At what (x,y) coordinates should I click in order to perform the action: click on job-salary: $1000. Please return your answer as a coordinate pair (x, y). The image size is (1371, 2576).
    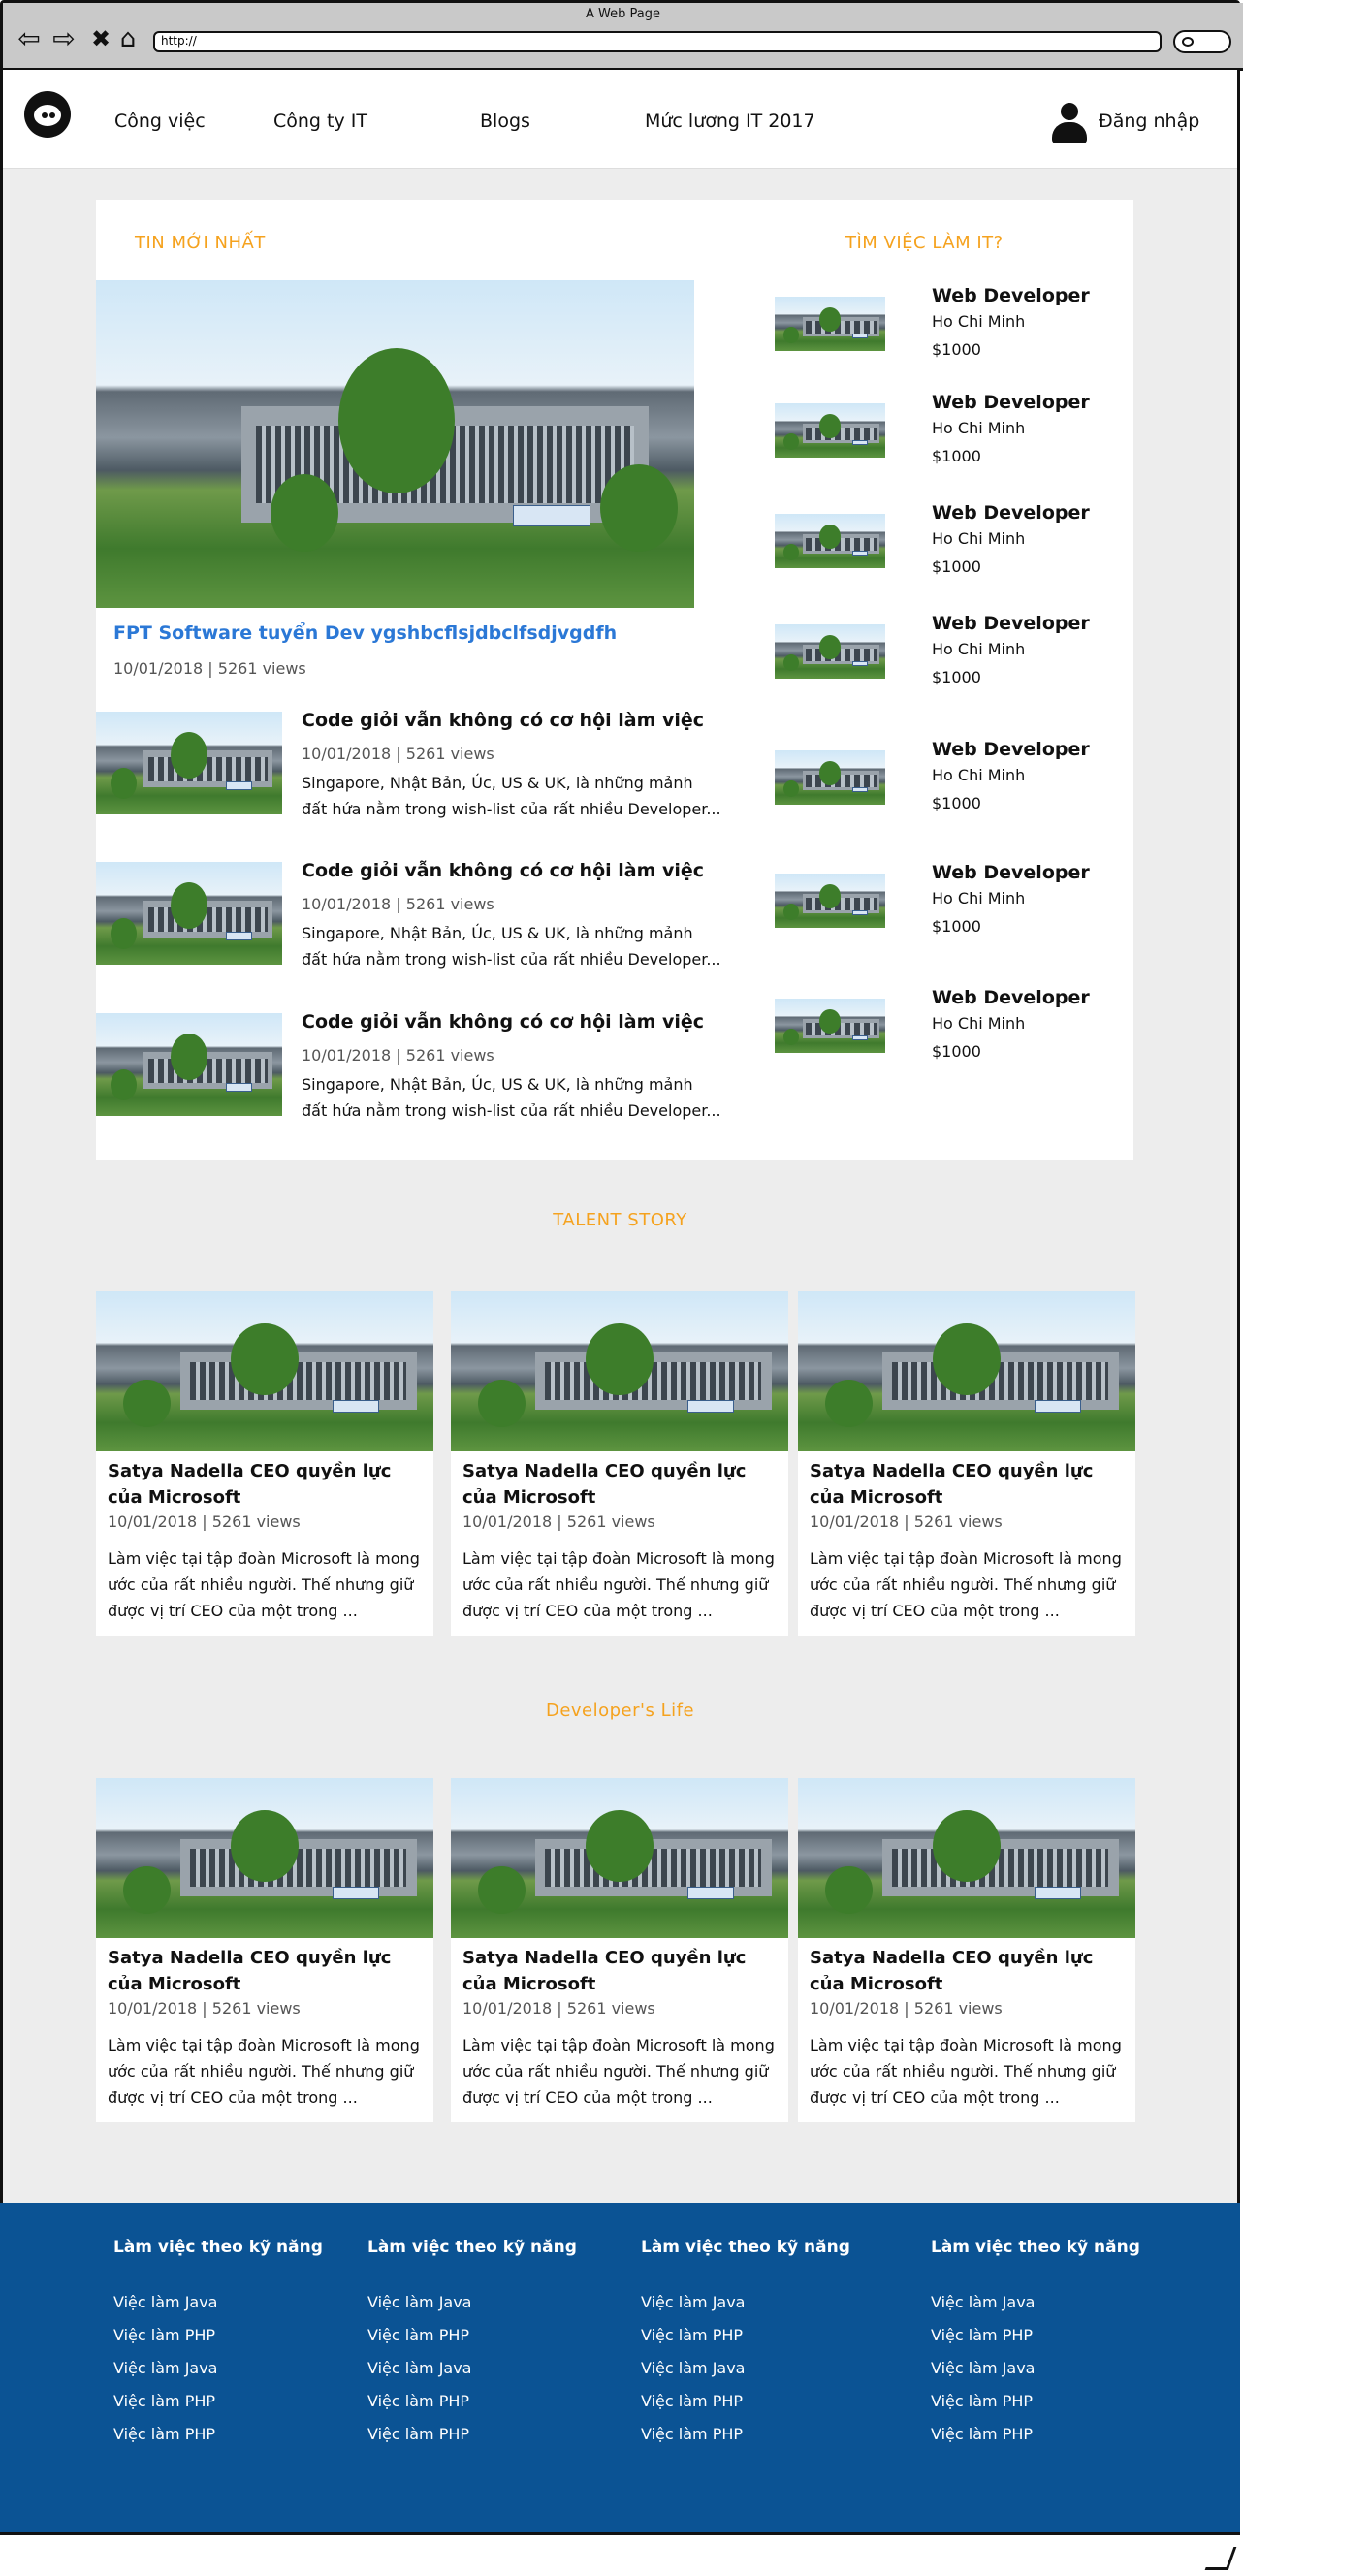
    Looking at the image, I should click on (957, 677).